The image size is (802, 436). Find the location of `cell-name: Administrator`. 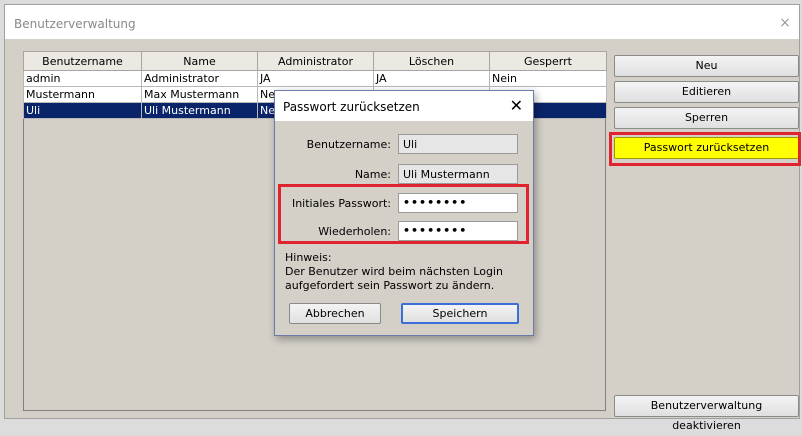

cell-name: Administrator is located at coordinates (199, 78).